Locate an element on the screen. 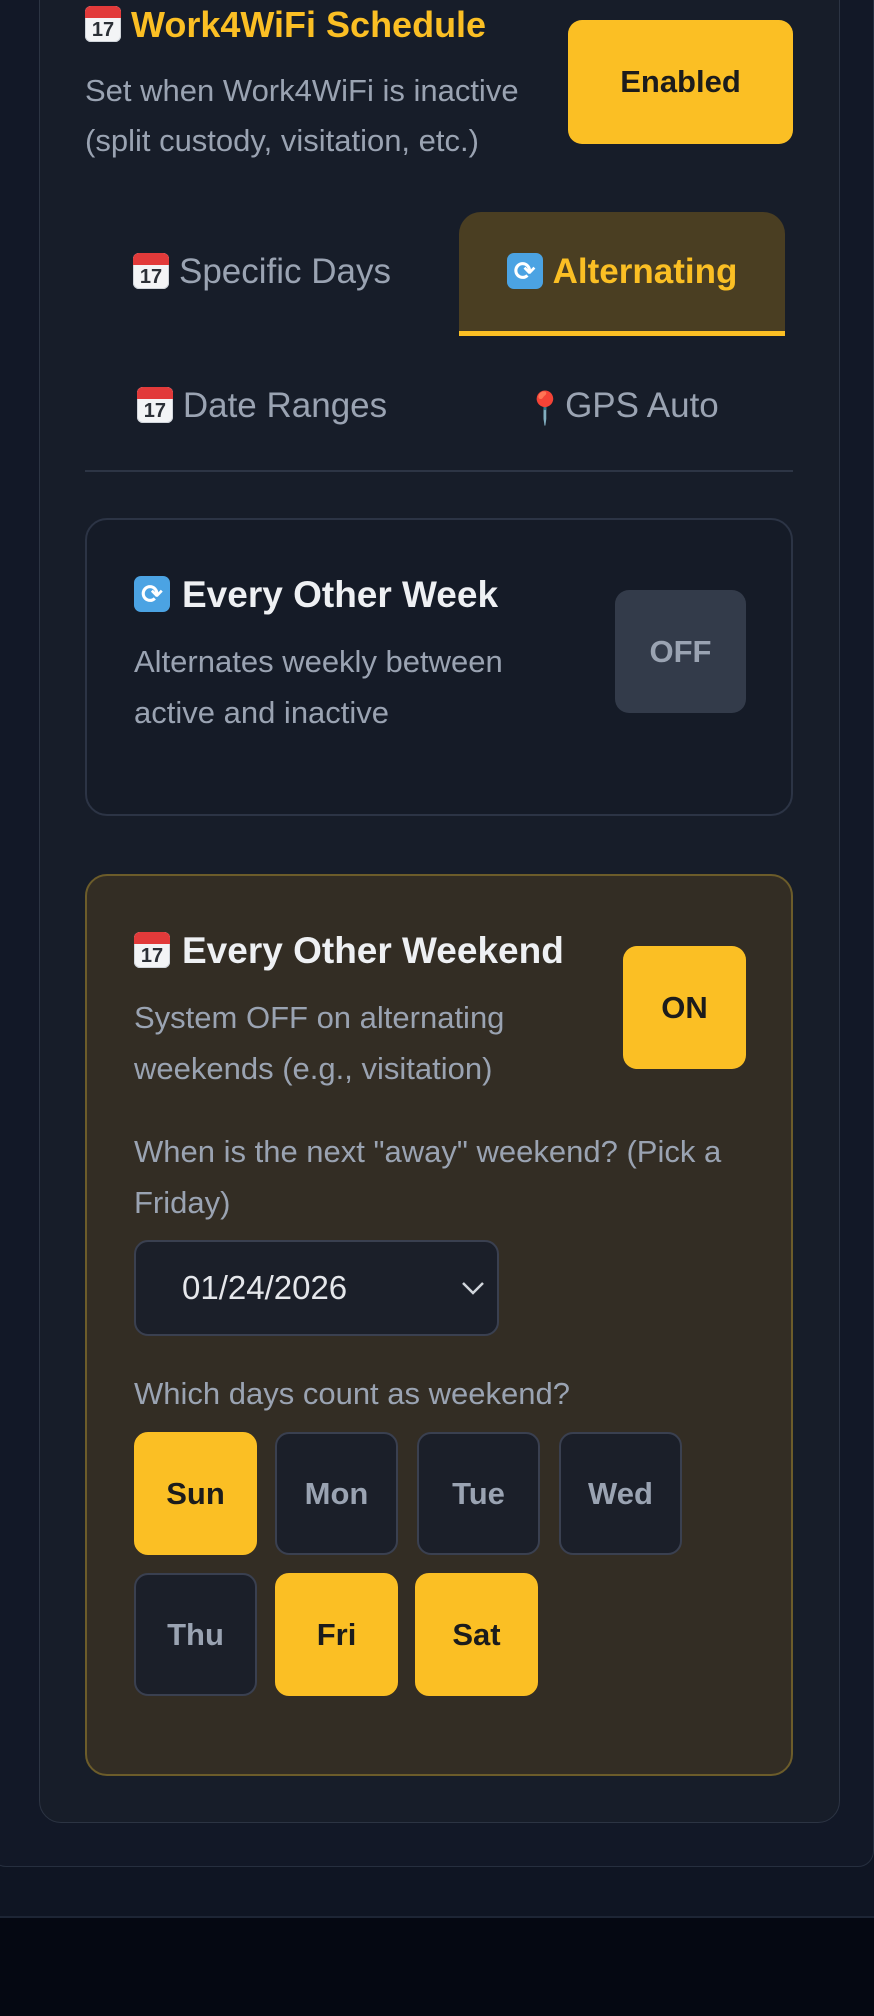  day-sat: Sat is located at coordinates (476, 1634).